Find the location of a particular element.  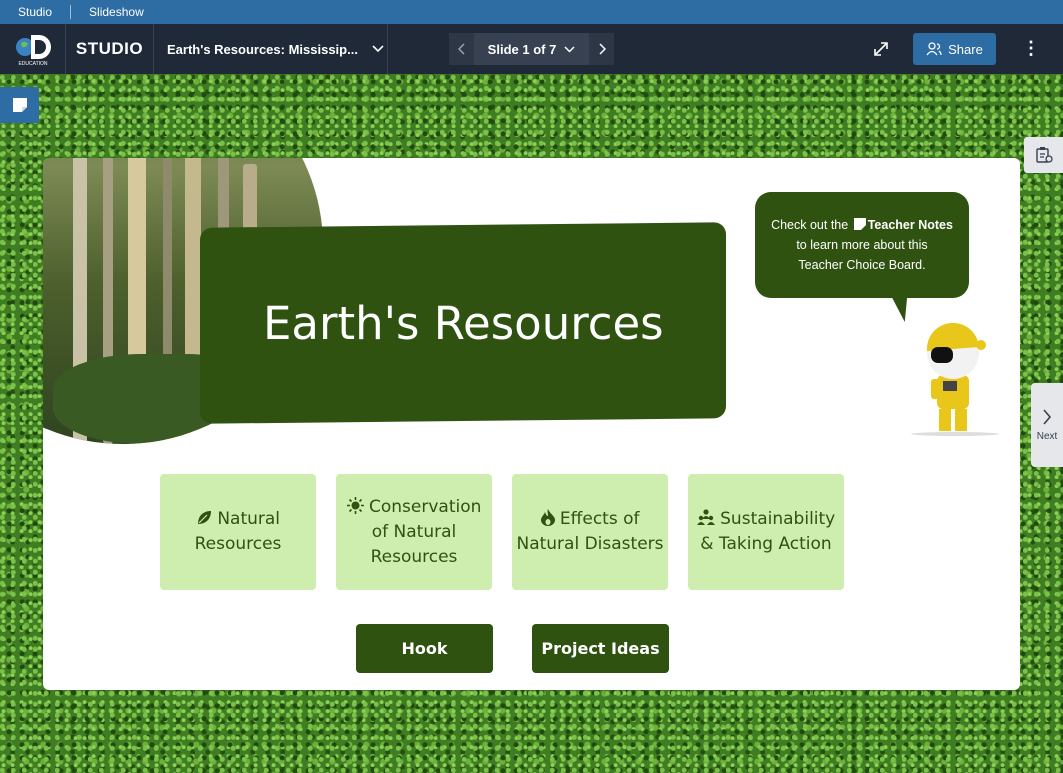

prev-slide-button is located at coordinates (461, 49).